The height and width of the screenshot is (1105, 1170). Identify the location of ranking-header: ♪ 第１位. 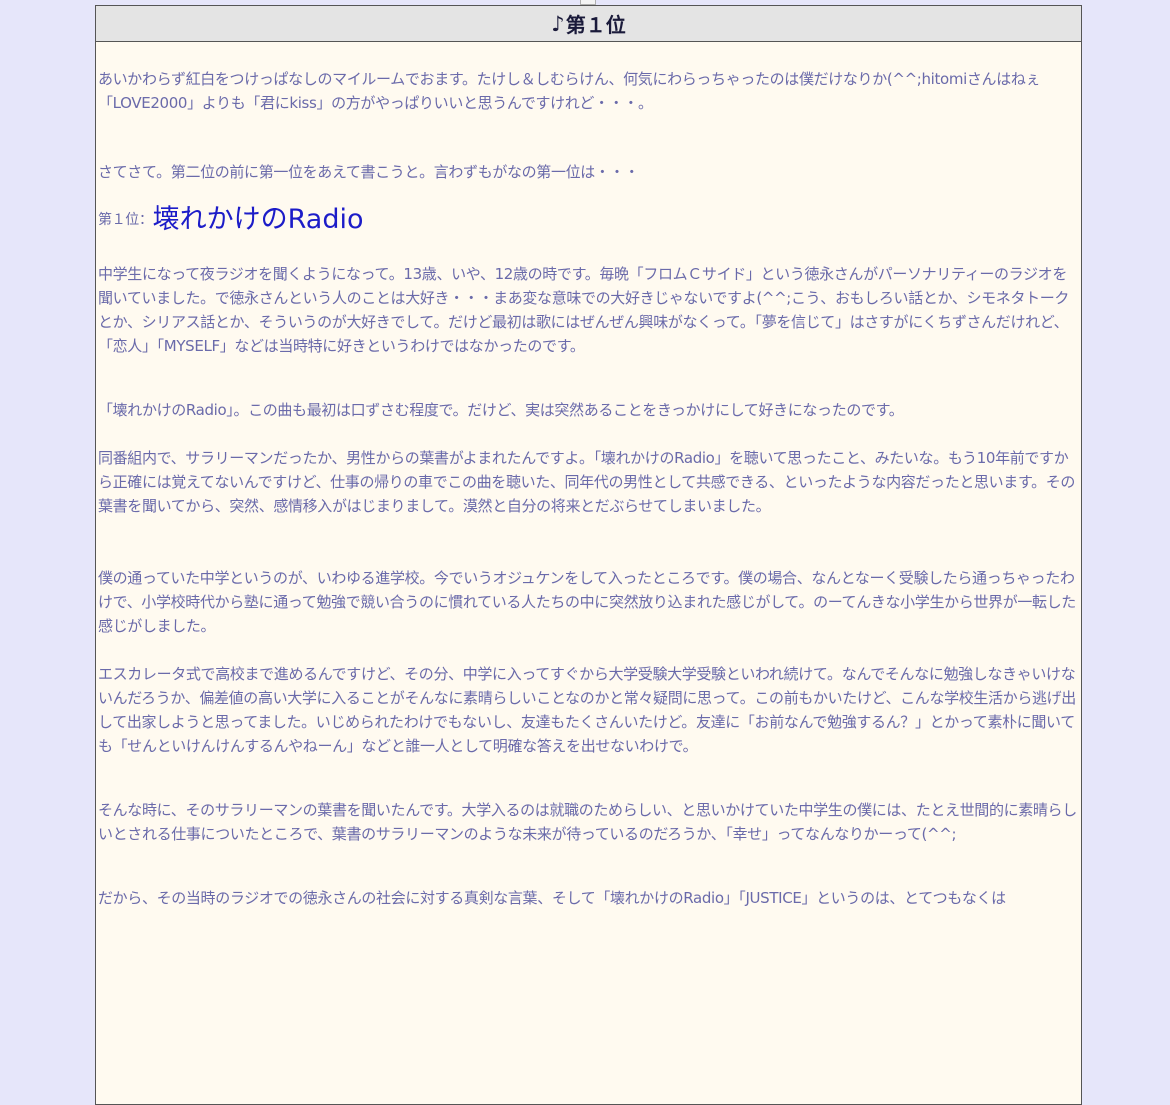
(588, 24).